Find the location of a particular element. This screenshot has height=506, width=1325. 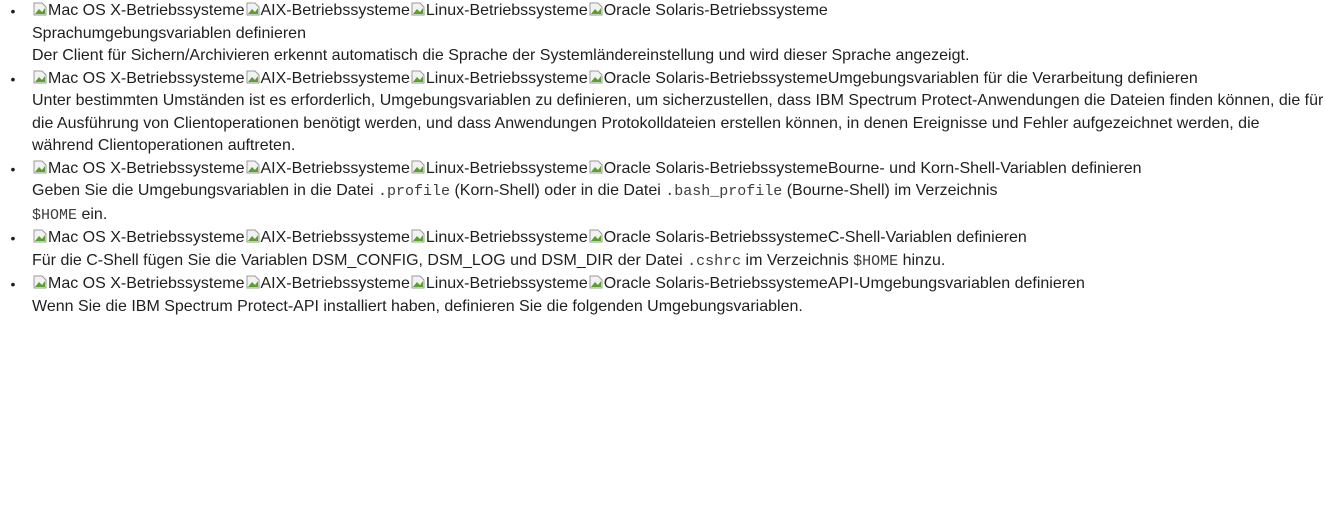

filename-code: .profile is located at coordinates (414, 191).